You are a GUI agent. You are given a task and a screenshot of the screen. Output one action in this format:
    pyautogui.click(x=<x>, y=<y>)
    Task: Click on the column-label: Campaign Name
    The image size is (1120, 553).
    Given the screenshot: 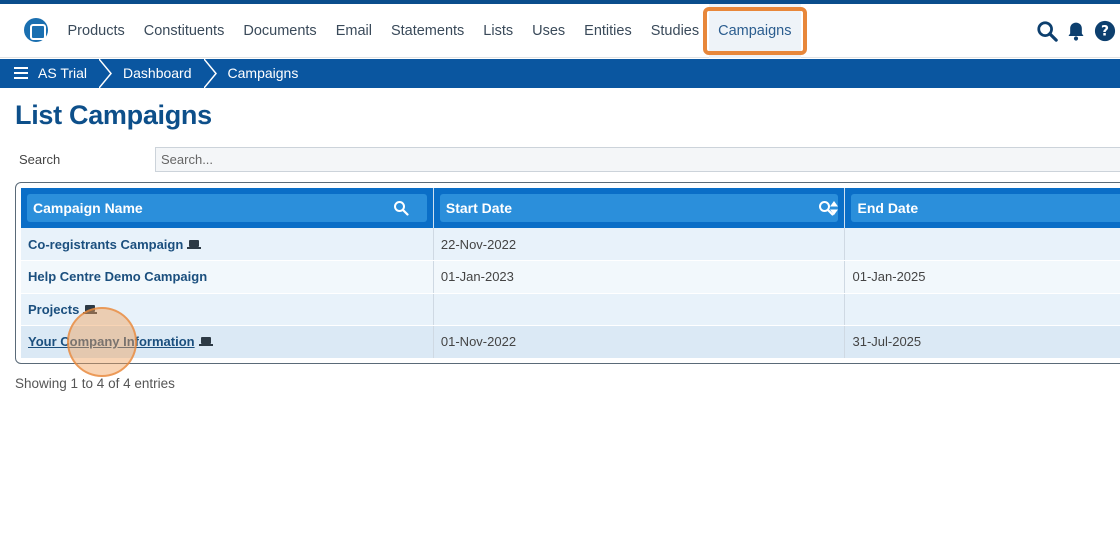 What is the action you would take?
    pyautogui.click(x=88, y=208)
    